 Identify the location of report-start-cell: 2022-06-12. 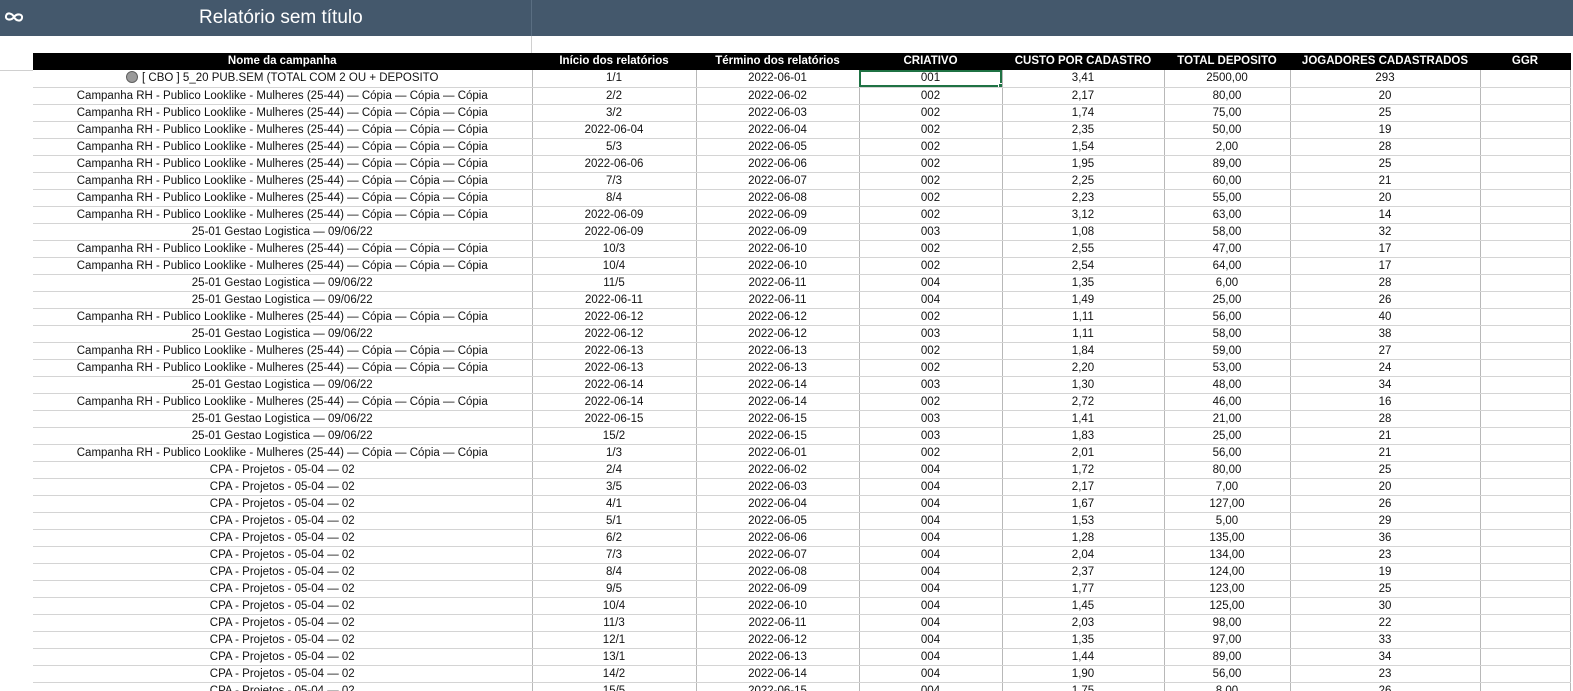
(614, 317).